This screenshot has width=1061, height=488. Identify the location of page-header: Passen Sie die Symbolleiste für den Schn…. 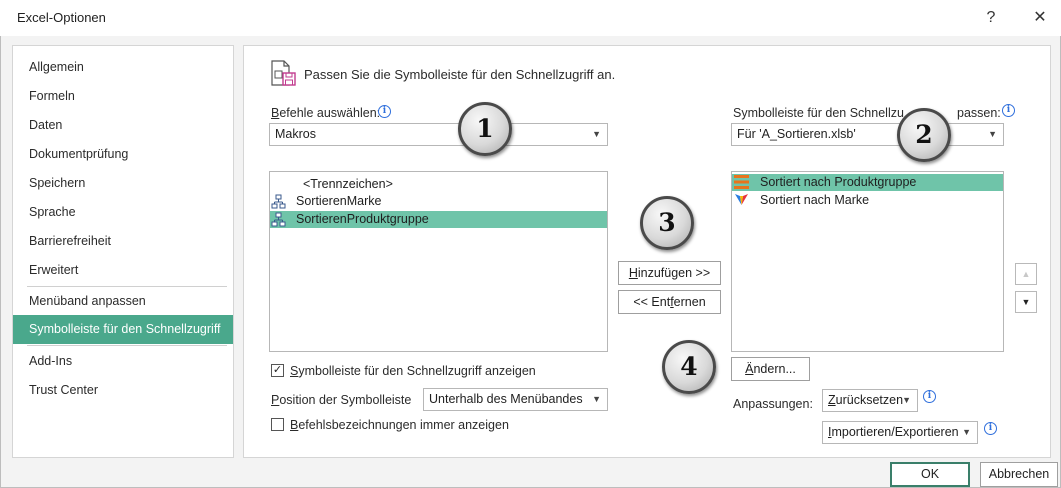
(460, 74).